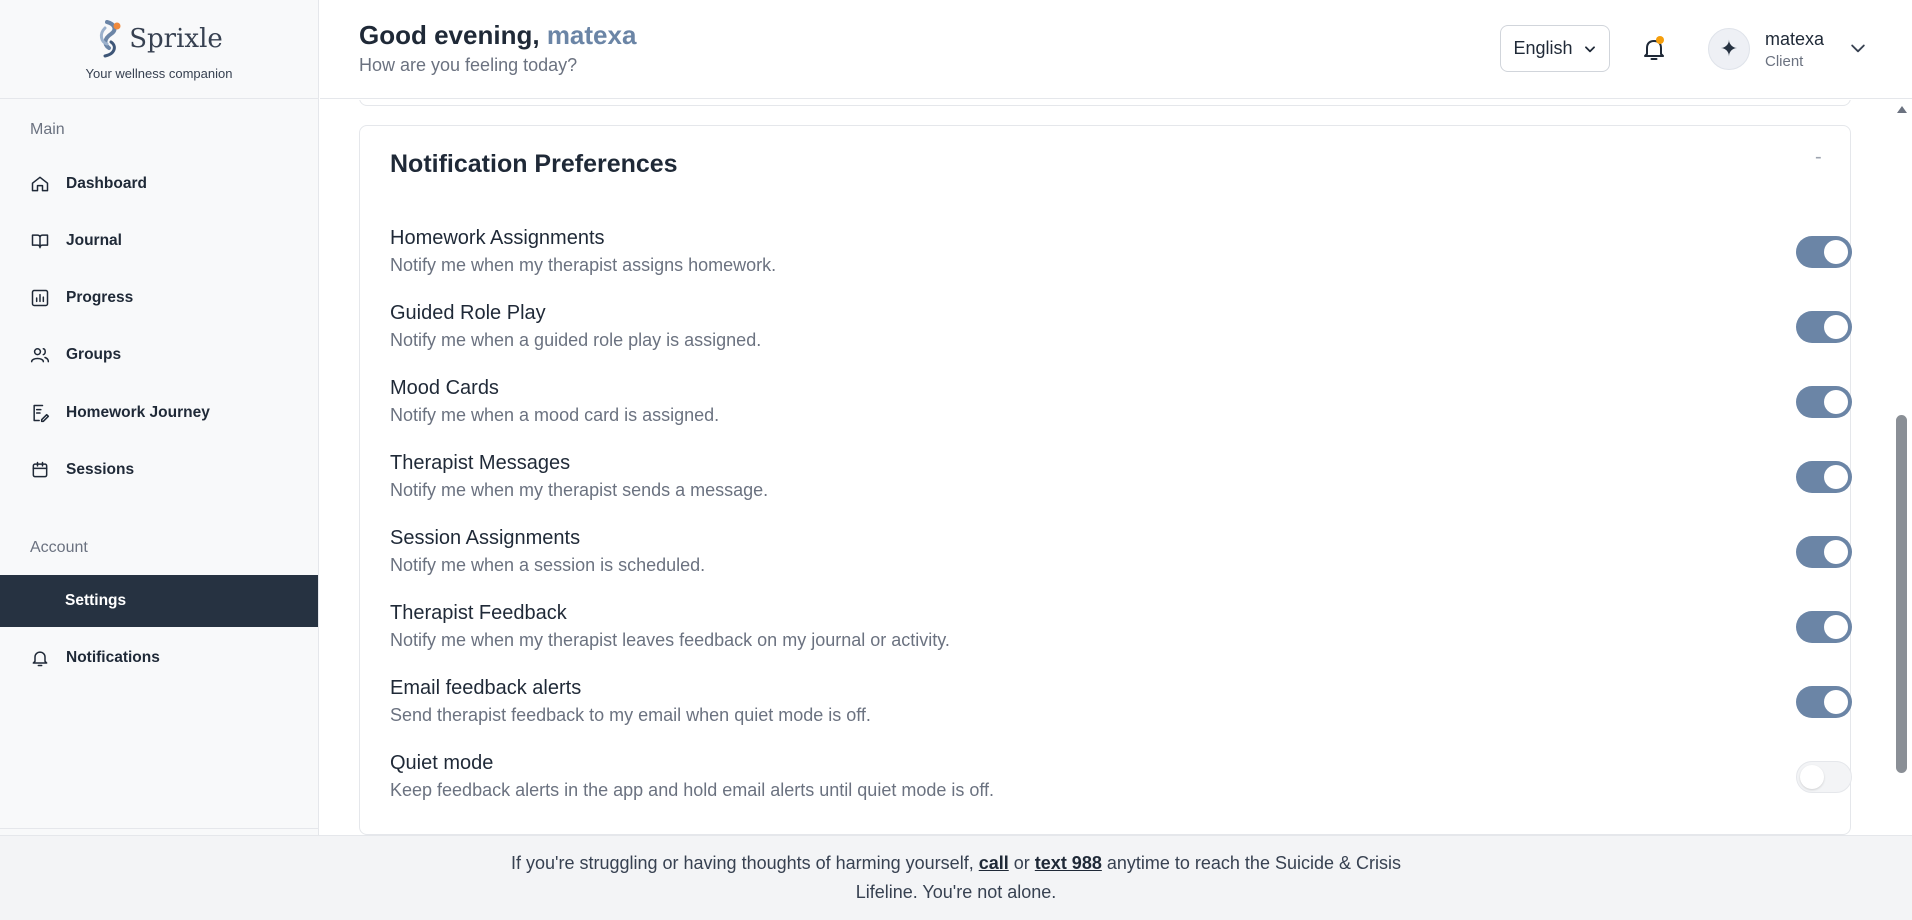  I want to click on sidebar-item-dashboard: Dashboard, so click(159, 184).